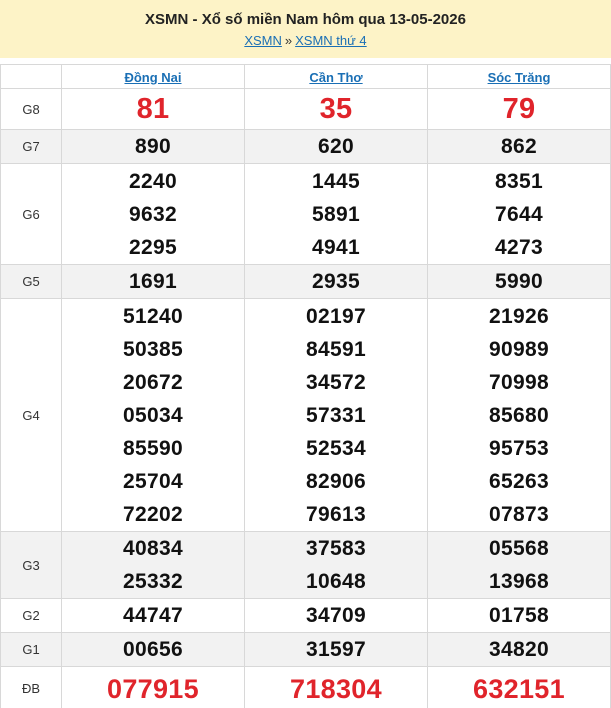 The height and width of the screenshot is (708, 611). I want to click on prize-row-g5: G5 1691 2935 5990, so click(305, 281).